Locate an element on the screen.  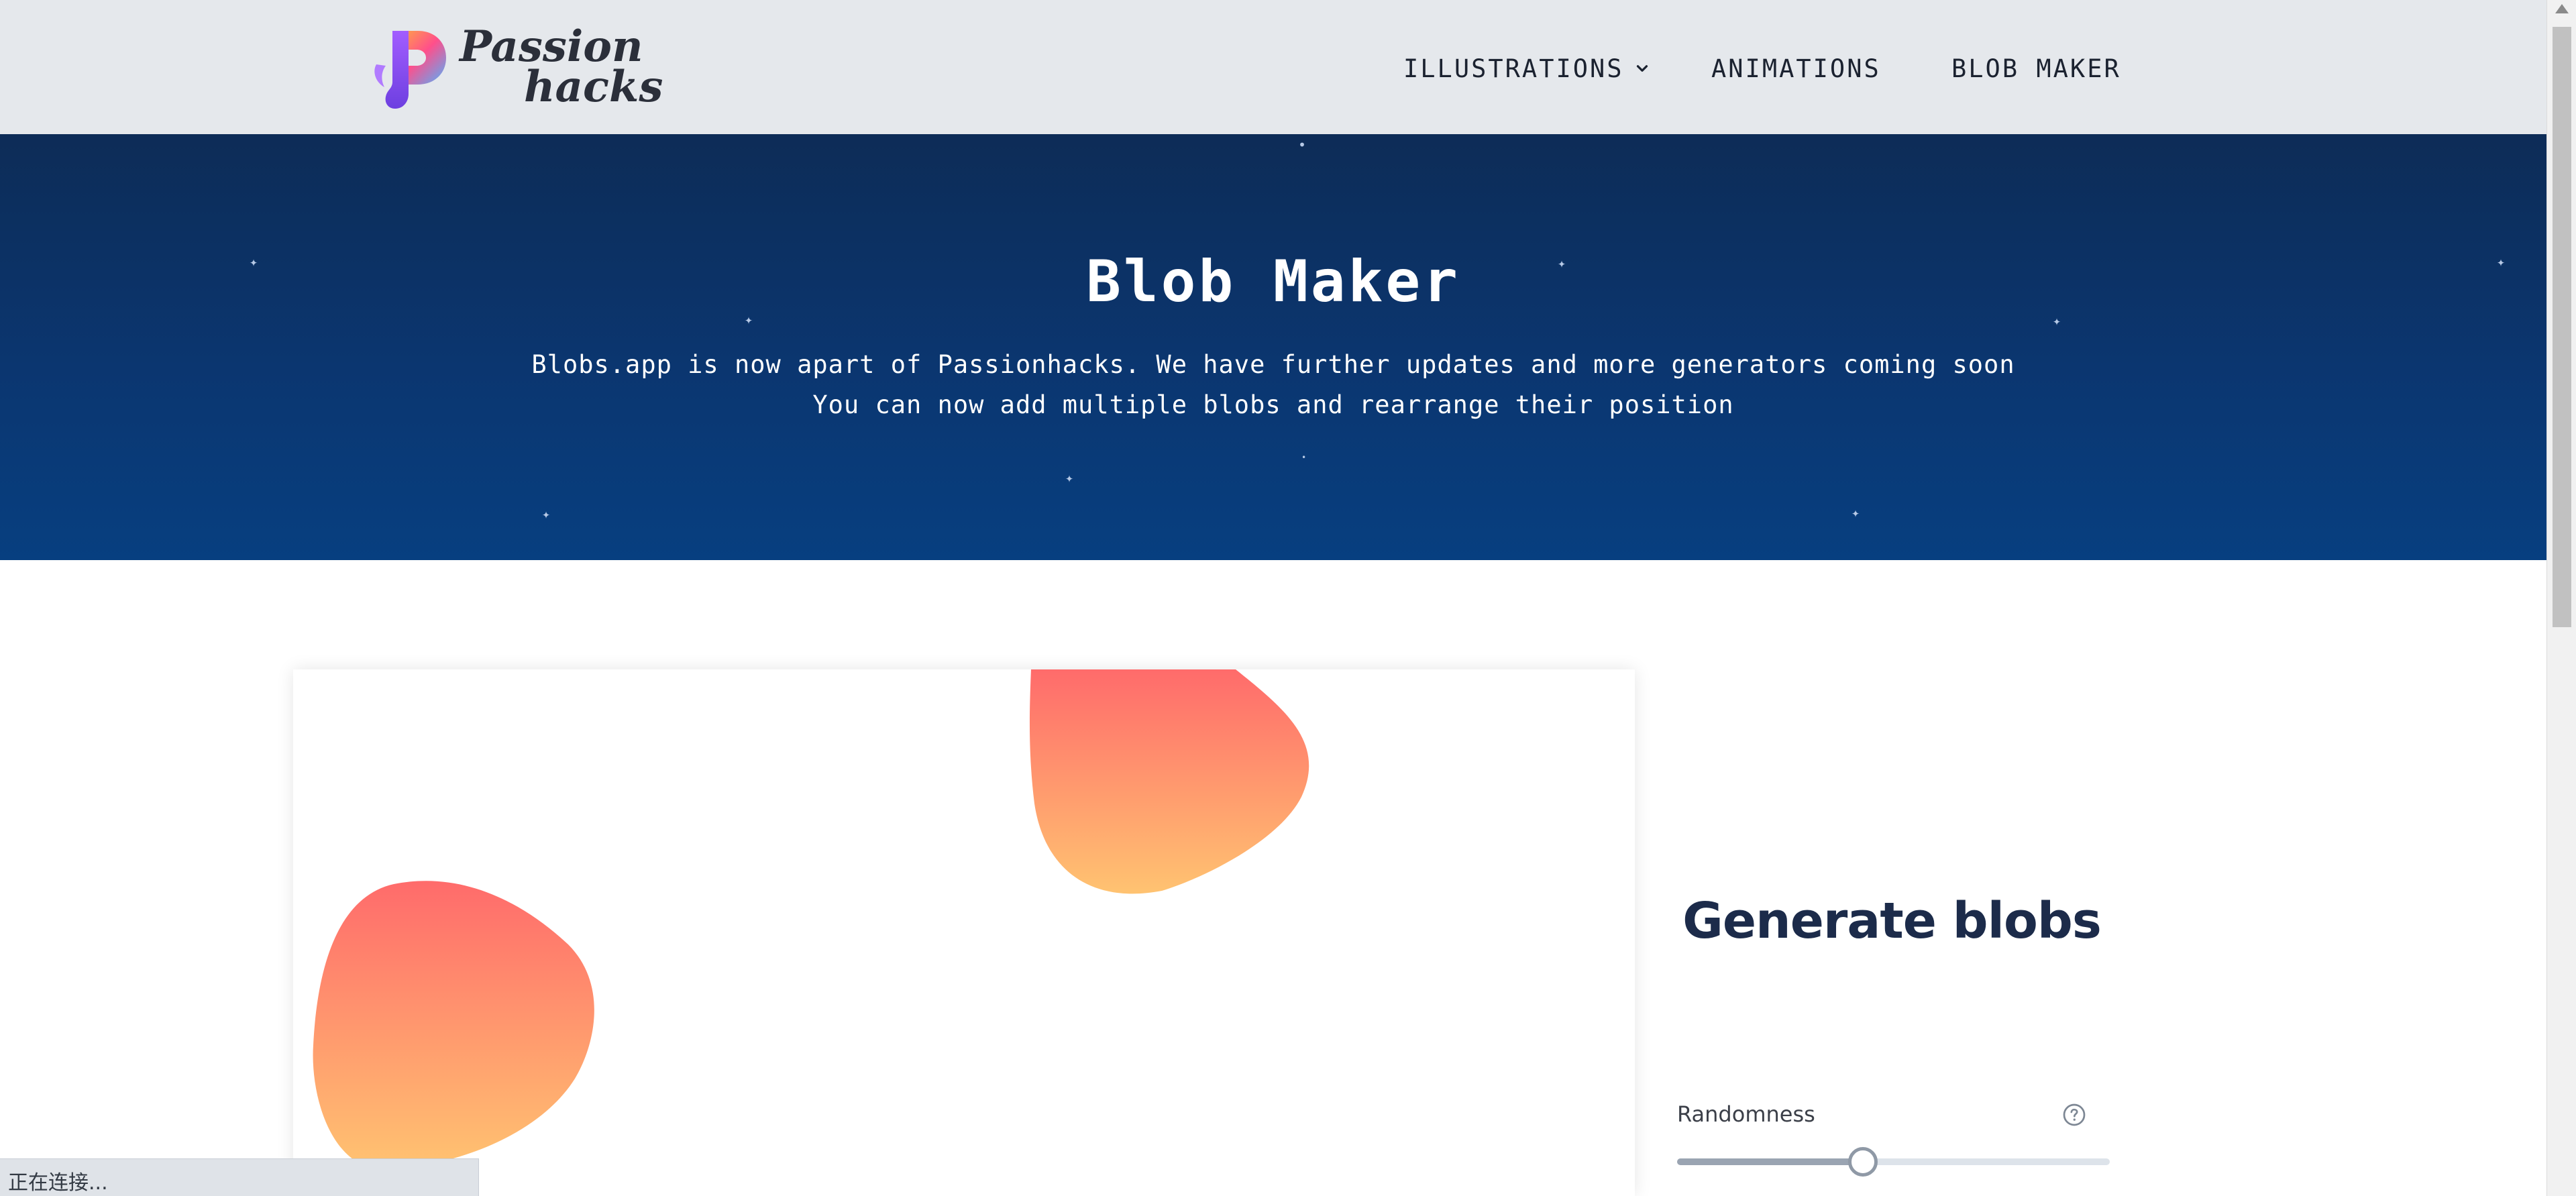
nav-illustrations-label: ILLUSTRATIONS is located at coordinates (1513, 69).